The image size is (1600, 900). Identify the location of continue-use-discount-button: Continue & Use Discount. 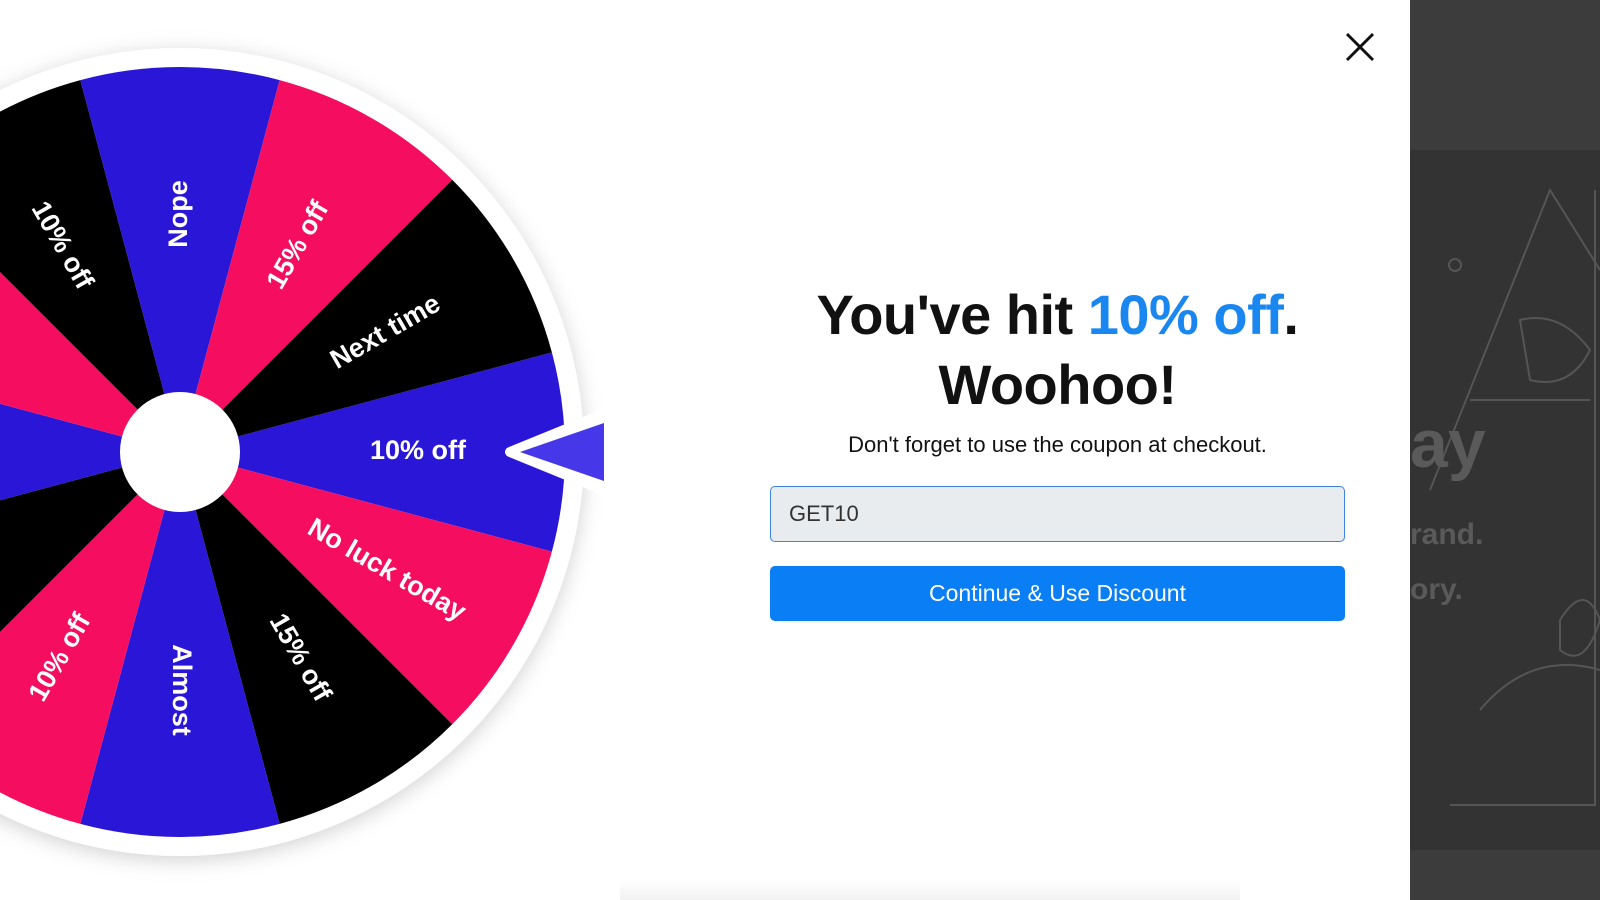
(1057, 593).